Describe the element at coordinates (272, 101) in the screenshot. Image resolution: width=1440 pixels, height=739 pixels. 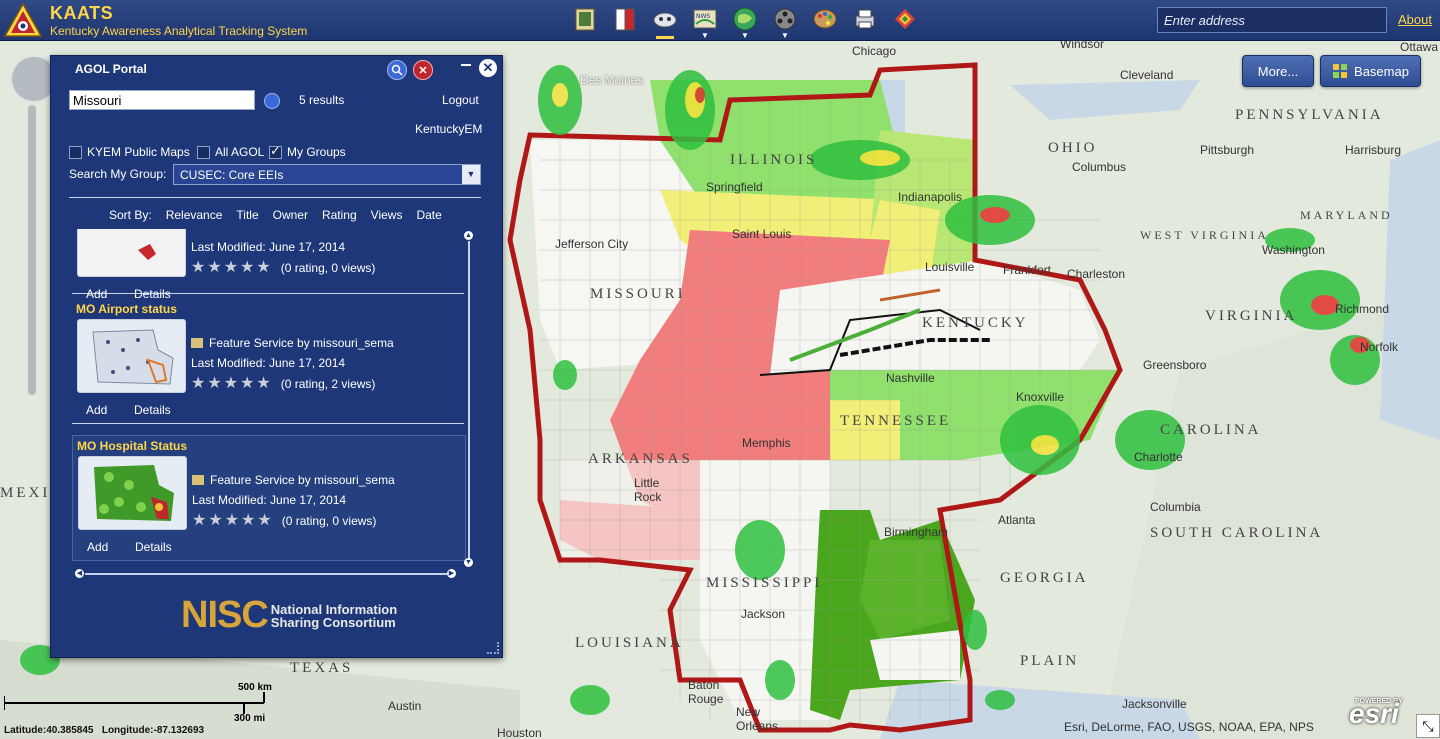
I see `search-go-icon` at that location.